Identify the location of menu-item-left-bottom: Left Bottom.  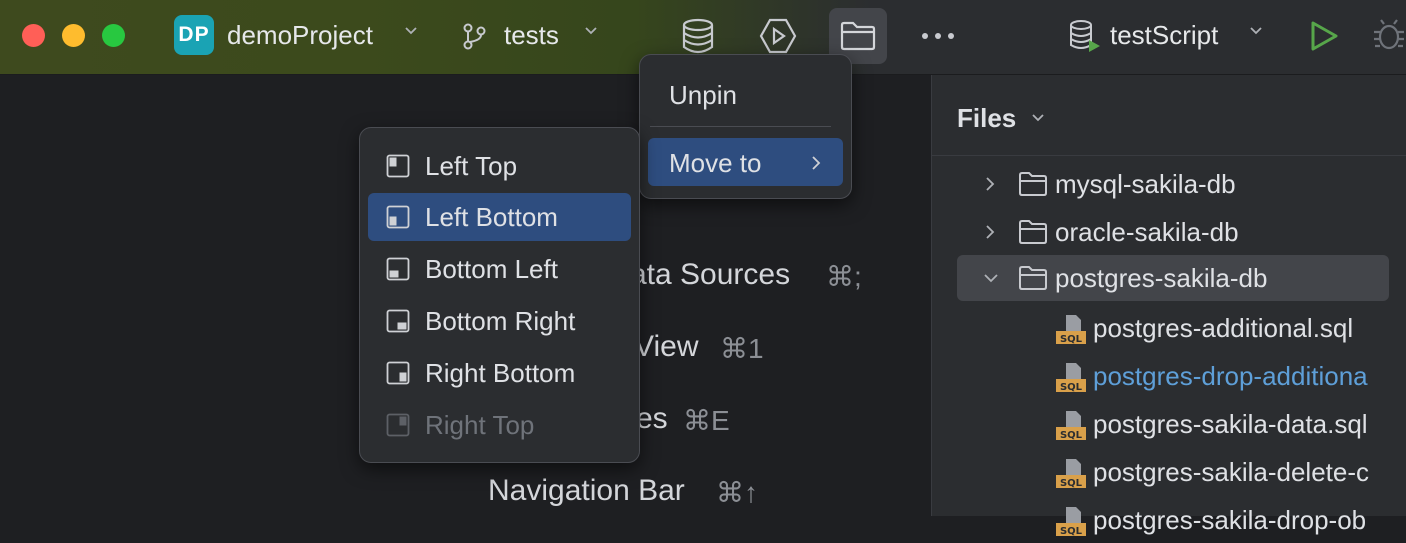
(499, 217).